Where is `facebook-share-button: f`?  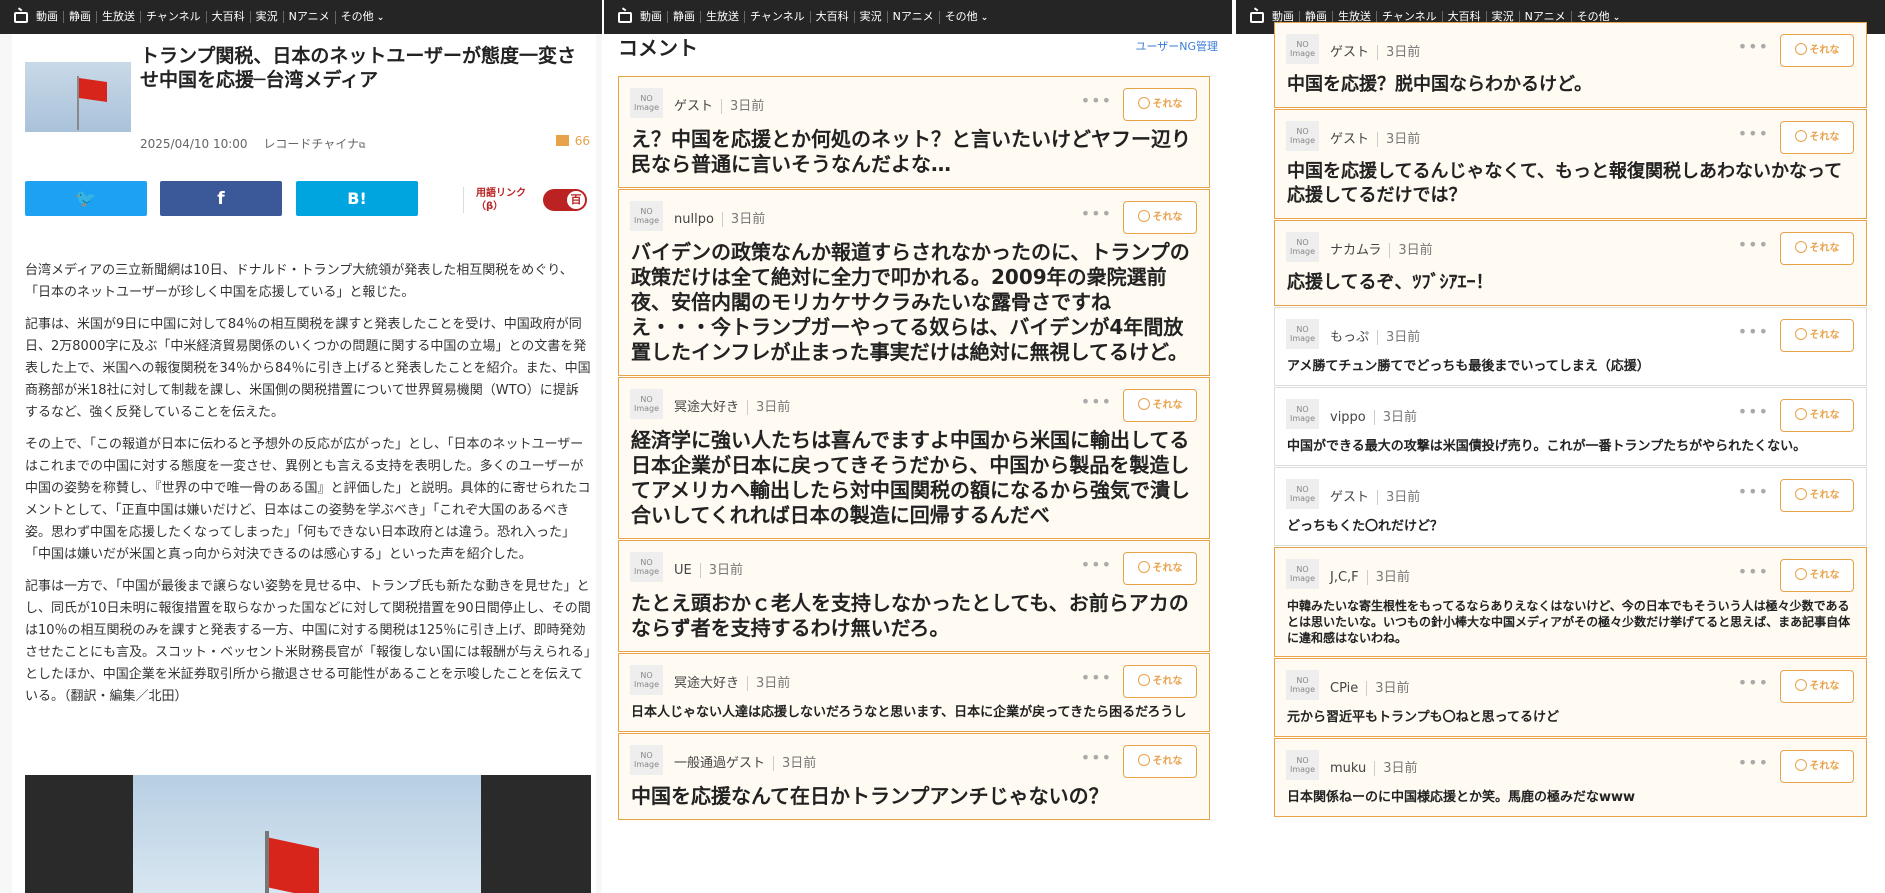 facebook-share-button: f is located at coordinates (221, 198).